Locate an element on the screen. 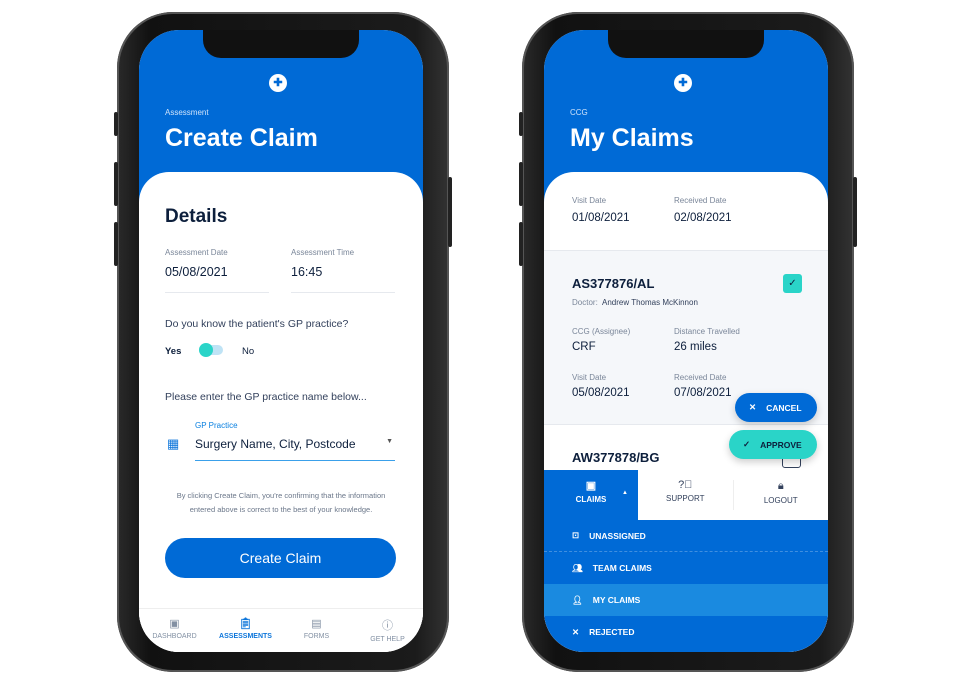 Image resolution: width=960 pixels, height=680 pixels. gp-practice-value: Surgery Name, City, Postcode is located at coordinates (275, 444).